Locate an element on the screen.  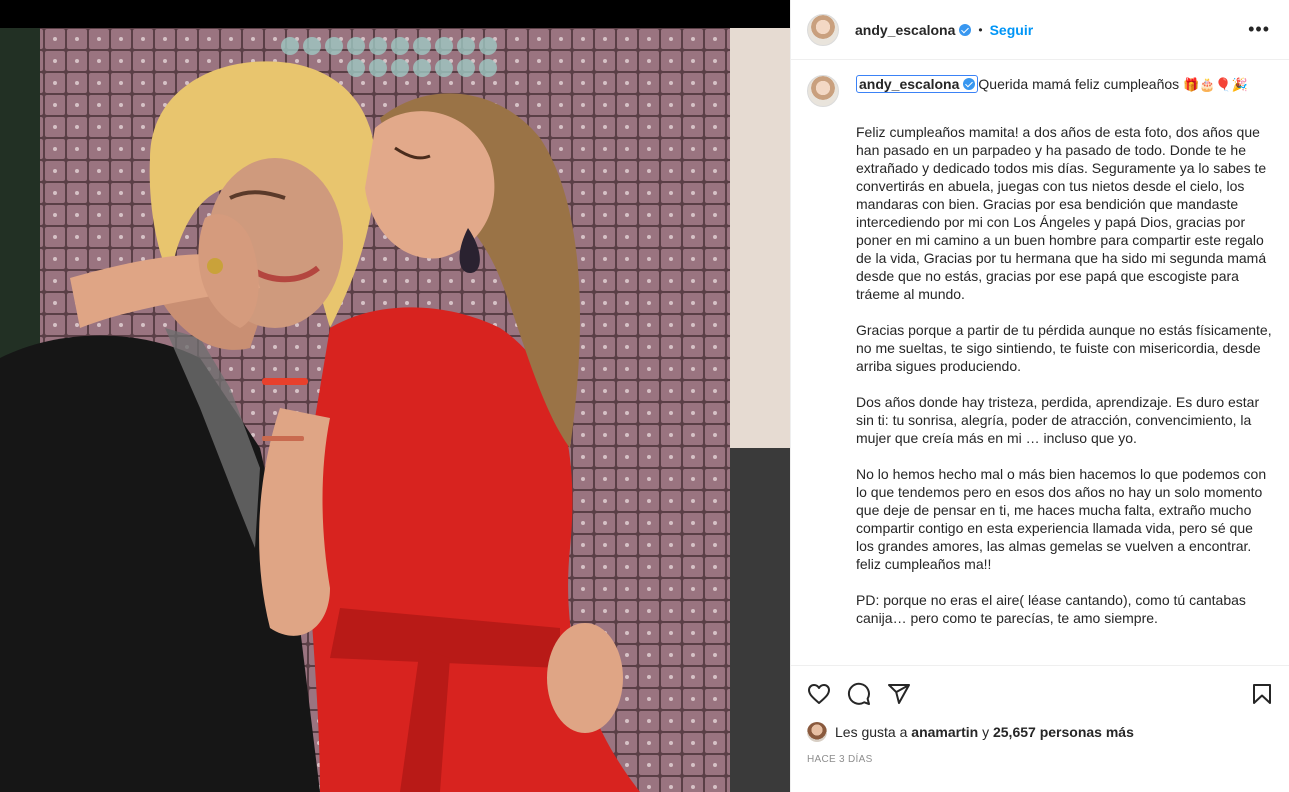
likes-prefix: Les gusta a is located at coordinates (871, 732).